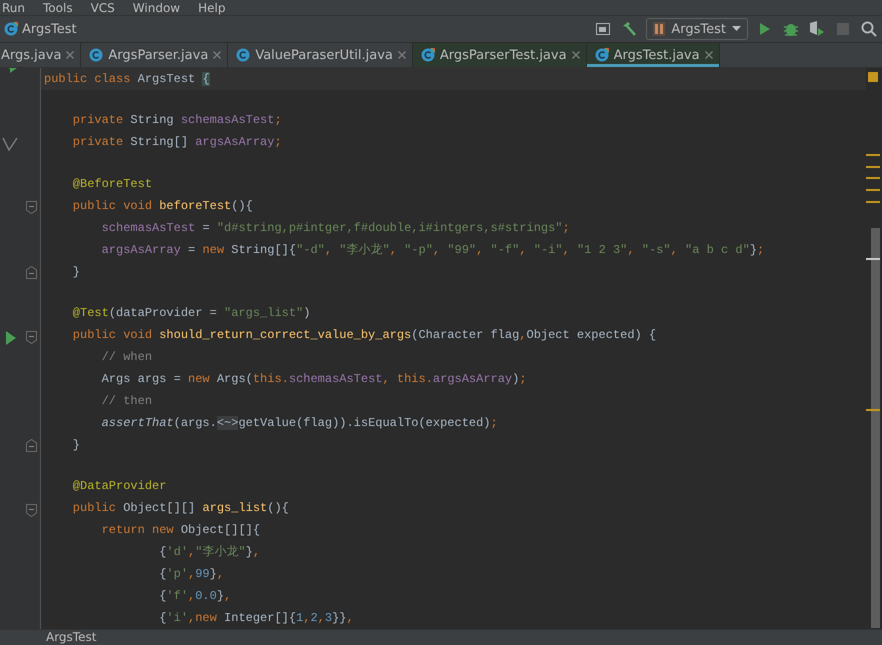  I want to click on menu-item: Help, so click(212, 7).